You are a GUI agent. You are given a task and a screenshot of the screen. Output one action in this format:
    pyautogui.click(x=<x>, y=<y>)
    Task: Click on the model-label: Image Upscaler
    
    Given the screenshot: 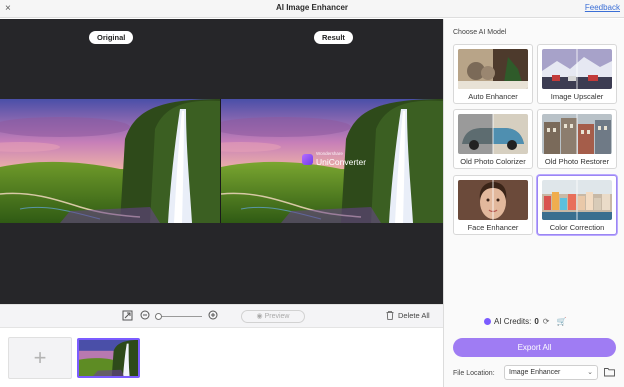 What is the action you would take?
    pyautogui.click(x=577, y=96)
    